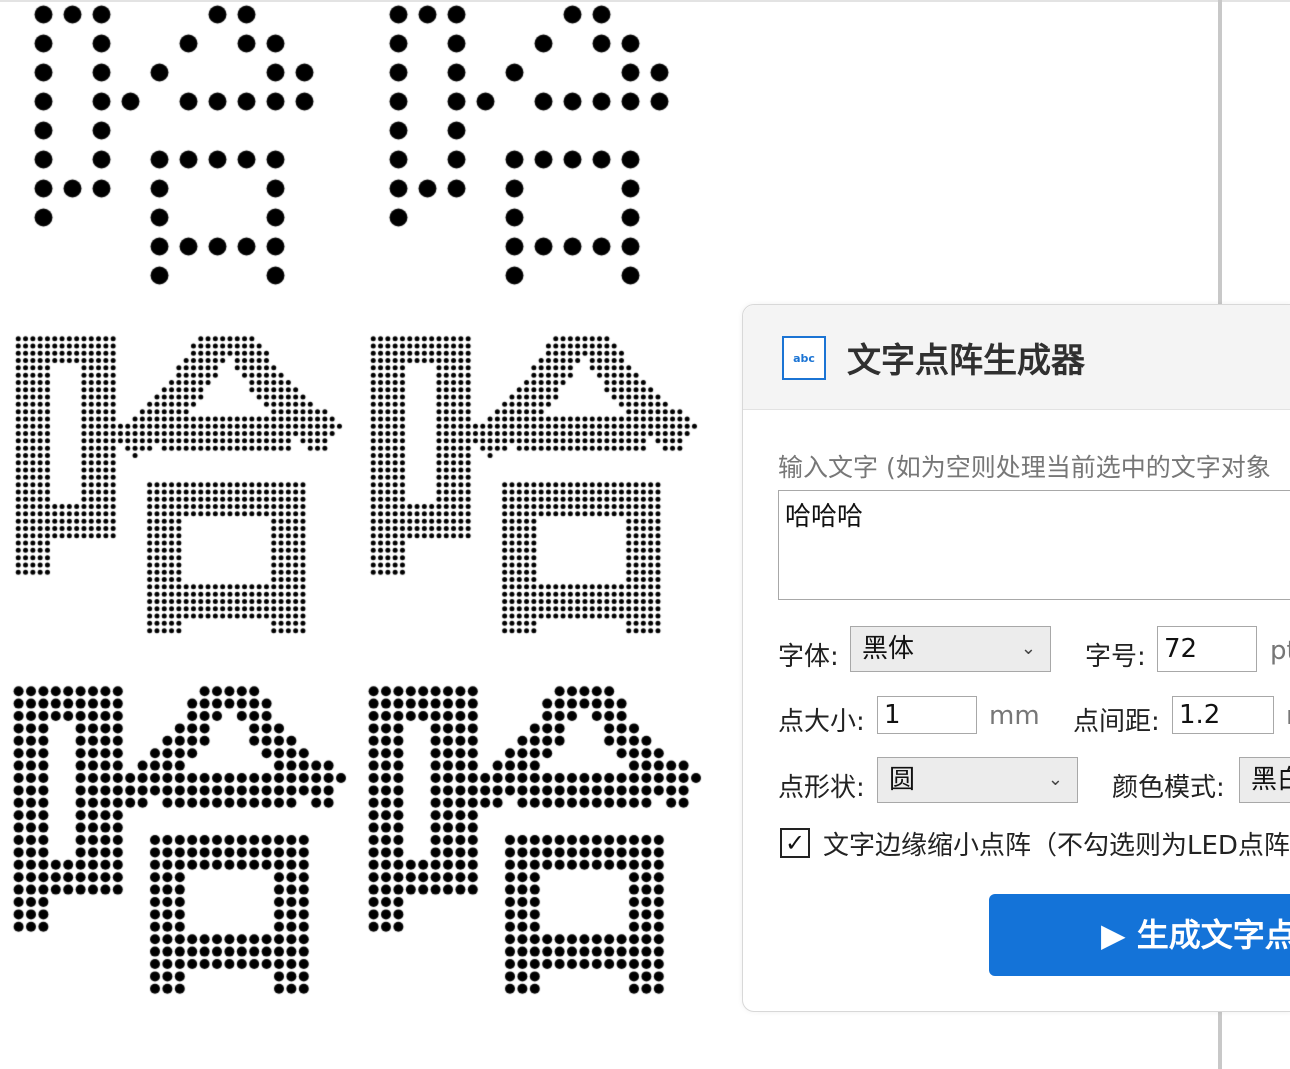 Image resolution: width=1290 pixels, height=1069 pixels. I want to click on font-size-input: 72, so click(1207, 649).